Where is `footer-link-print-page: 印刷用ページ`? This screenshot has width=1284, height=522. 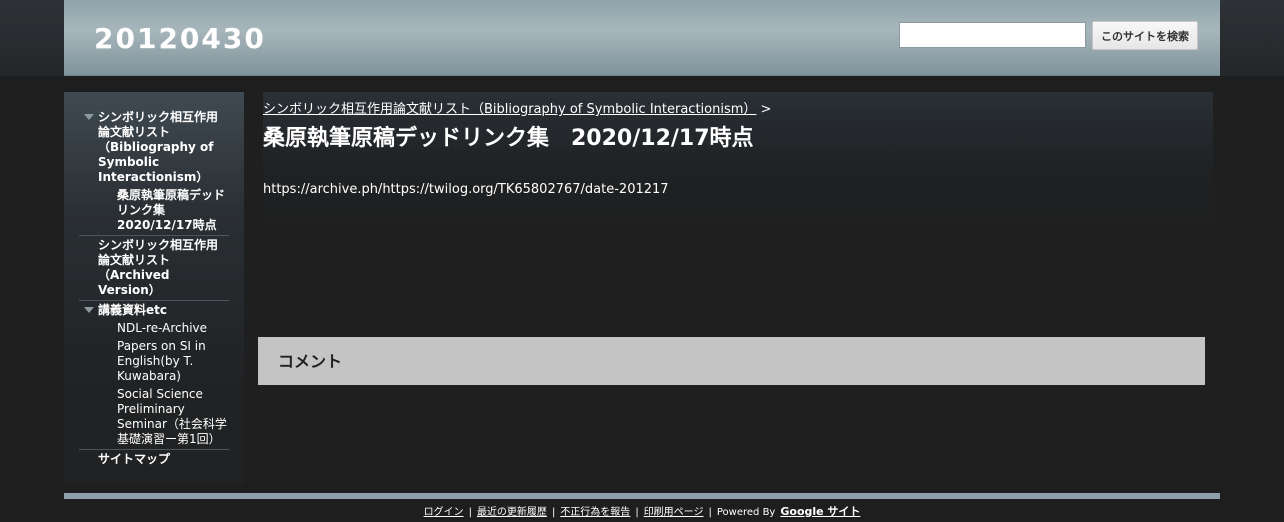 footer-link-print-page: 印刷用ページ is located at coordinates (674, 512).